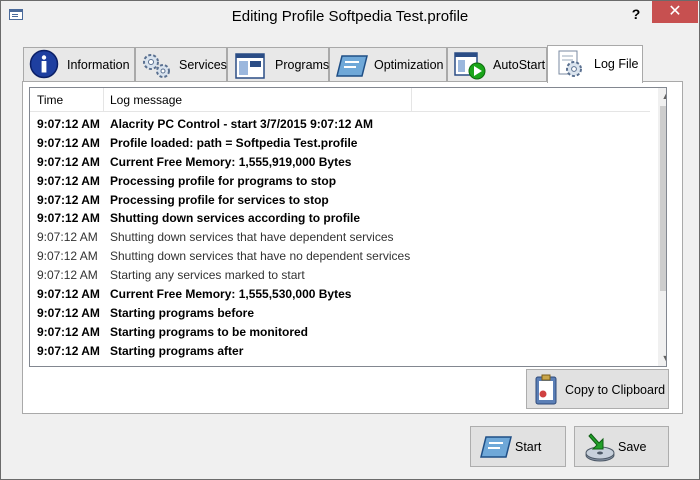  I want to click on copy-to-clipboard-label: Copy to Clipboard, so click(615, 390).